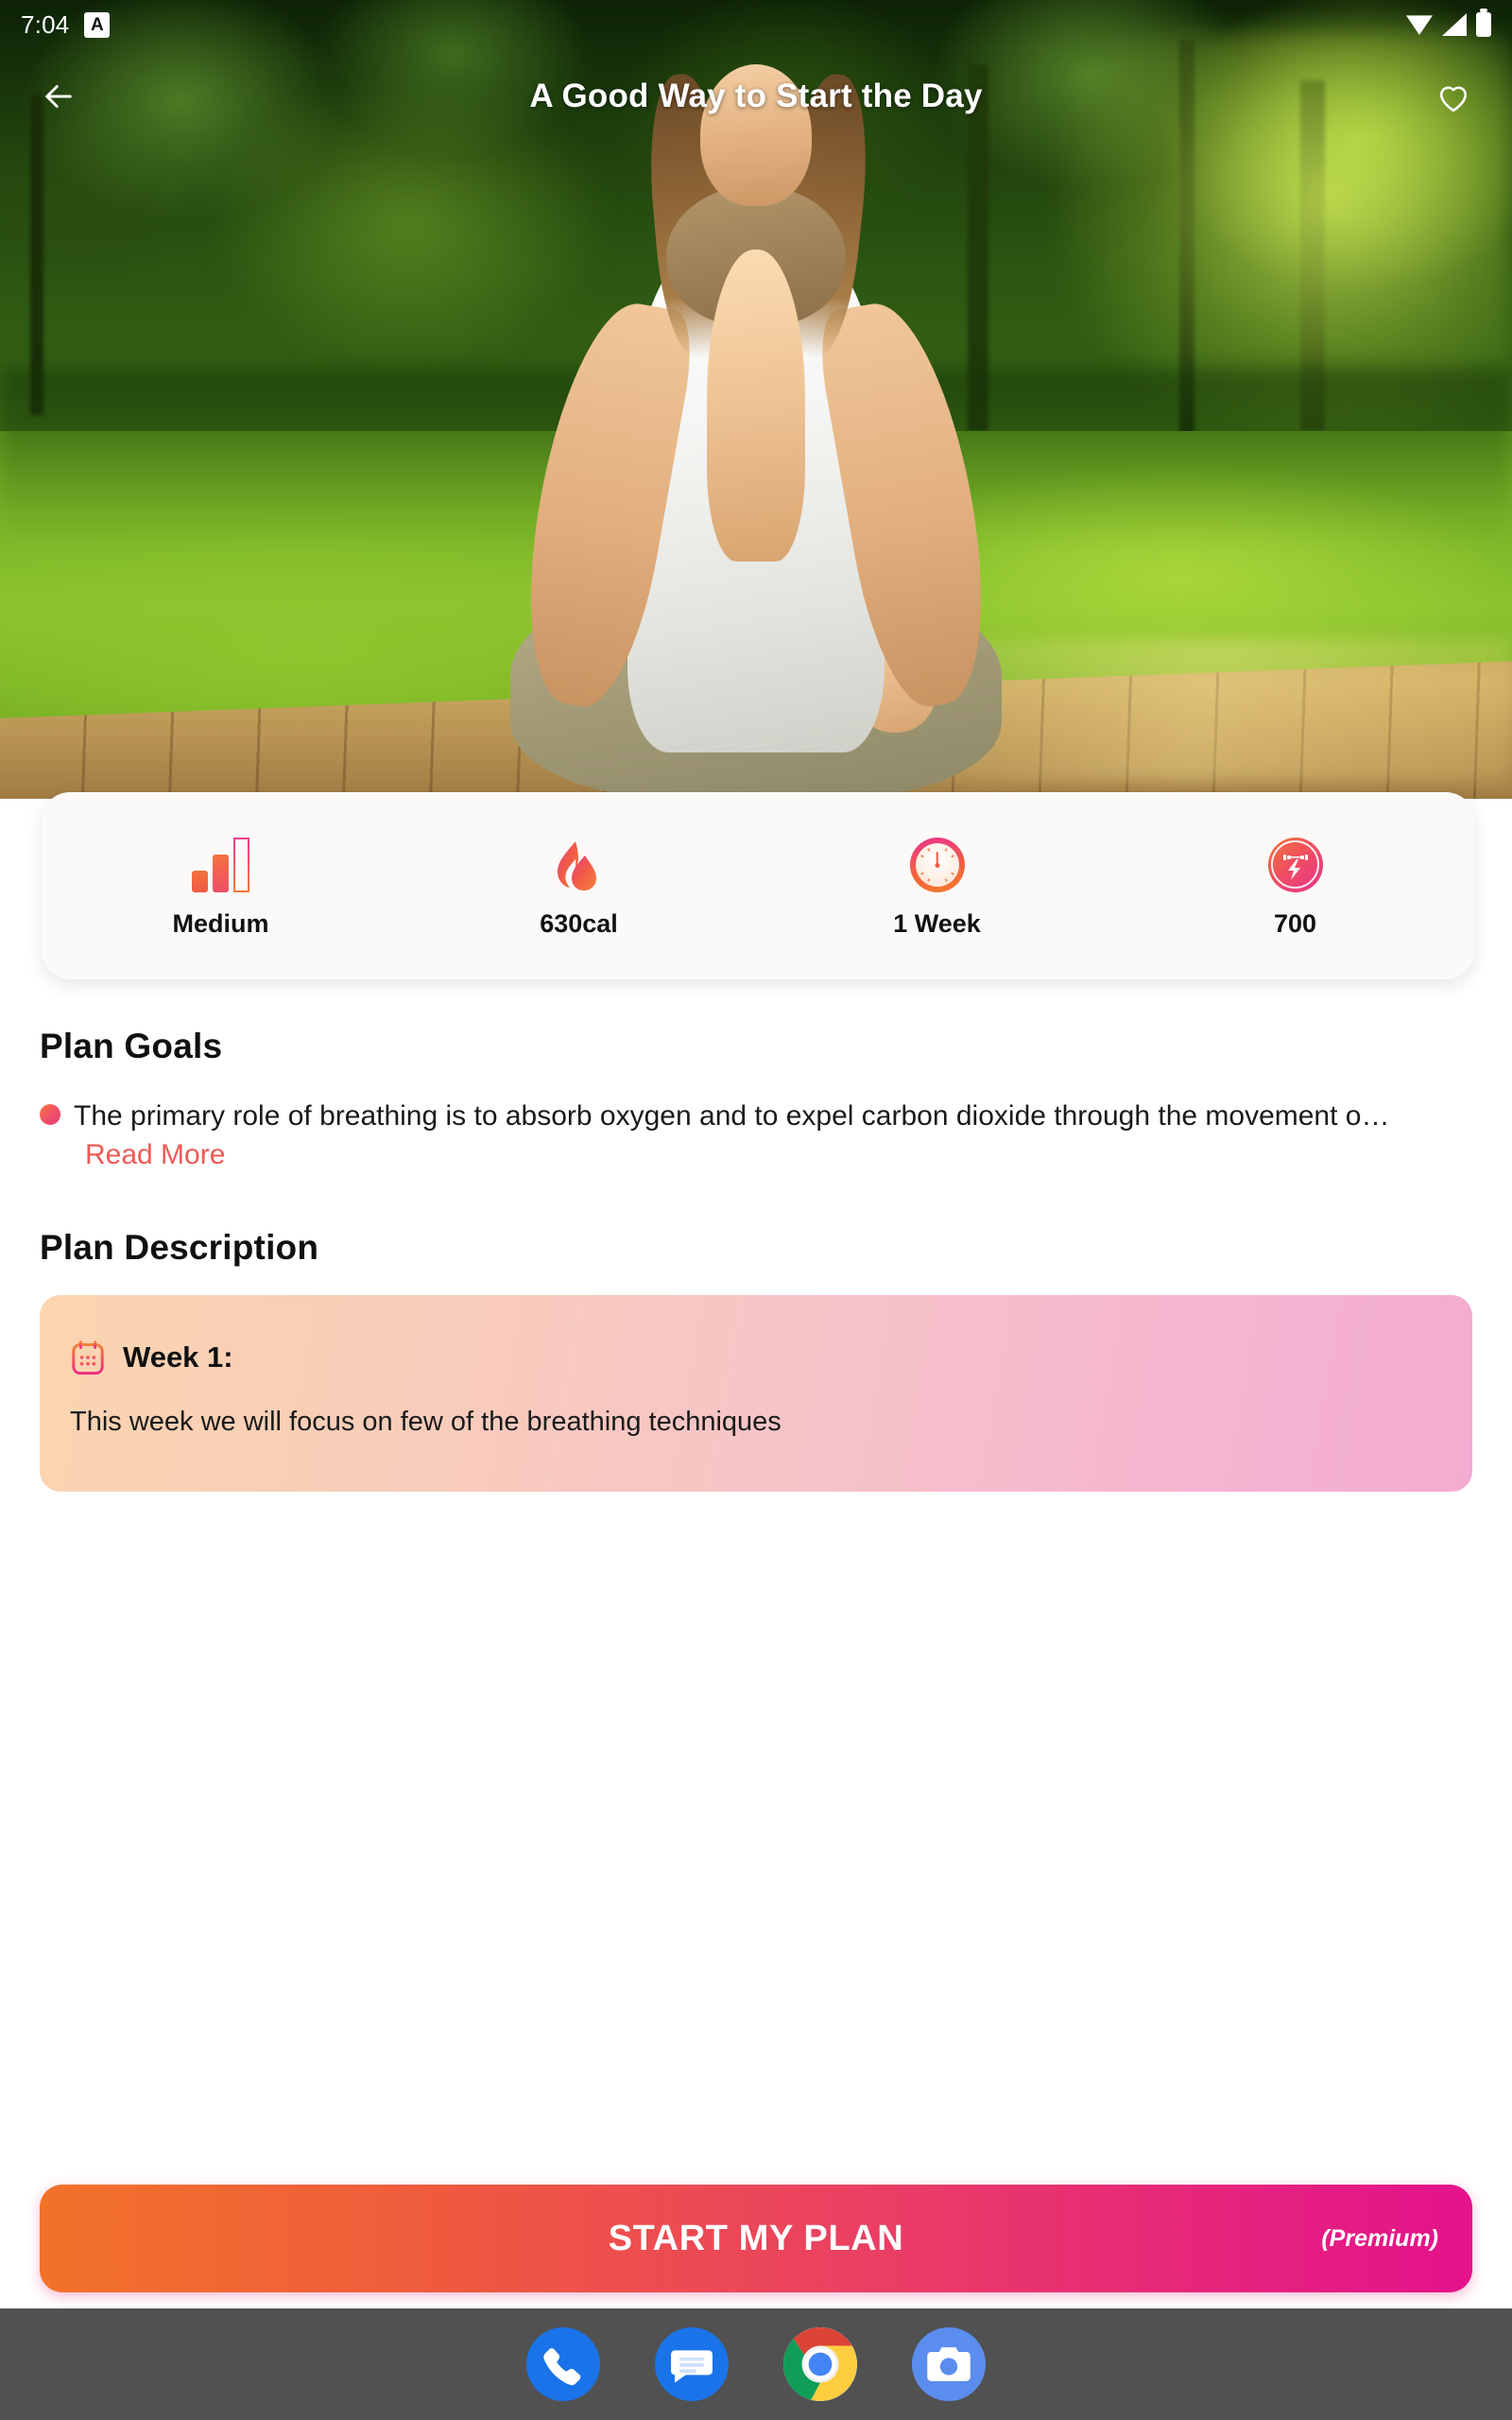 The image size is (1512, 2420). Describe the element at coordinates (179, 1247) in the screenshot. I see `plan-description-heading: Plan Description` at that location.